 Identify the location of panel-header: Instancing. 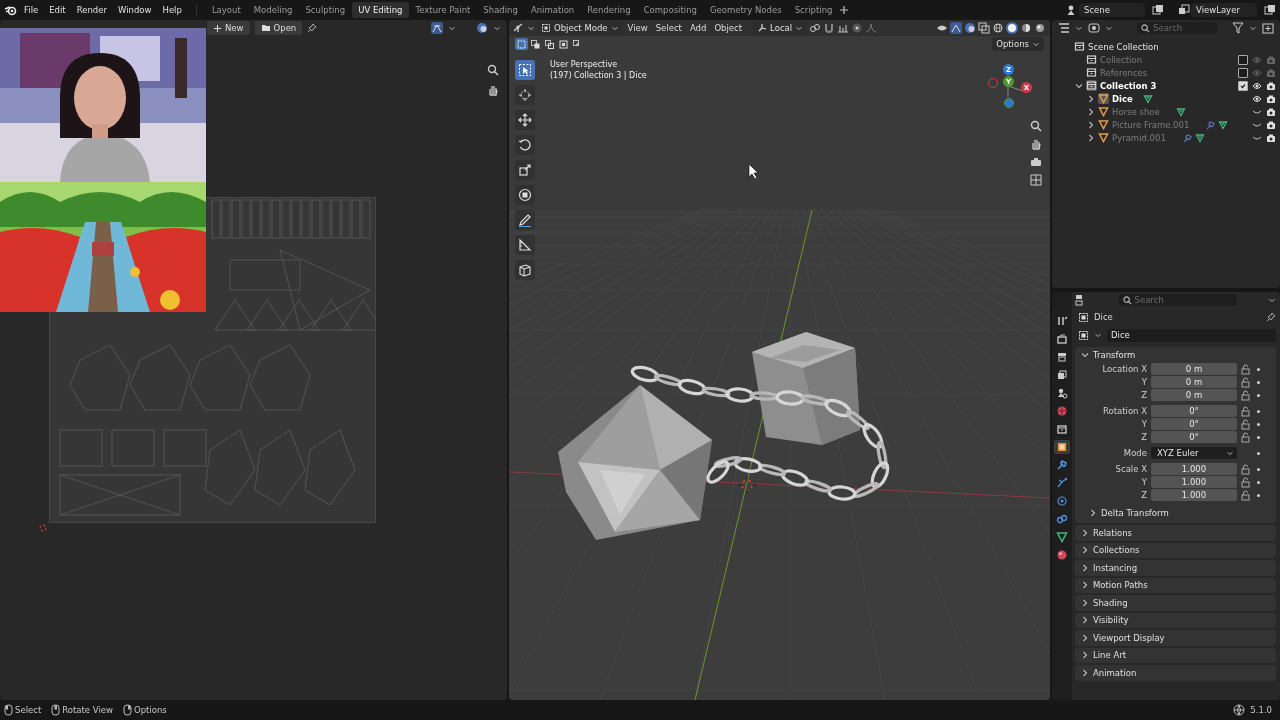
(1175, 568).